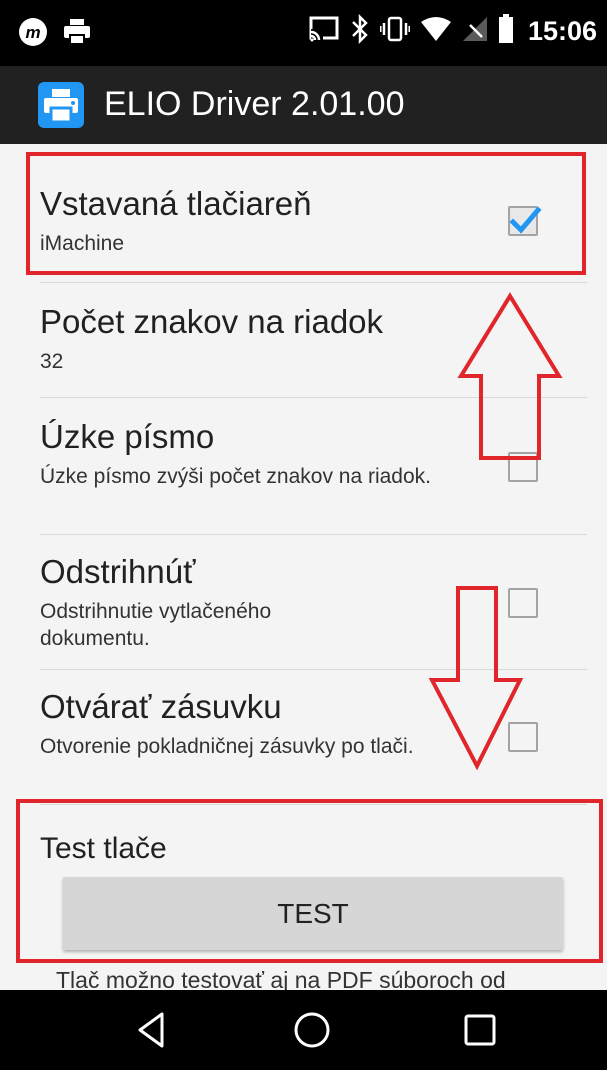  What do you see at coordinates (562, 31) in the screenshot?
I see `status-time: 15:06` at bounding box center [562, 31].